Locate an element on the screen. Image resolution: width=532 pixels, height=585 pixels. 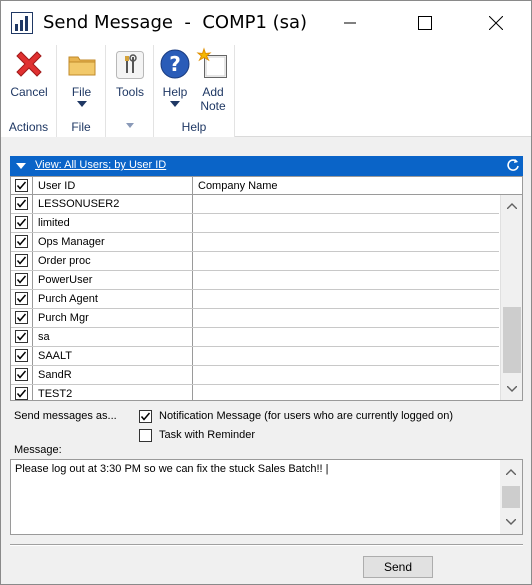
table-row: sa is located at coordinates (255, 337).